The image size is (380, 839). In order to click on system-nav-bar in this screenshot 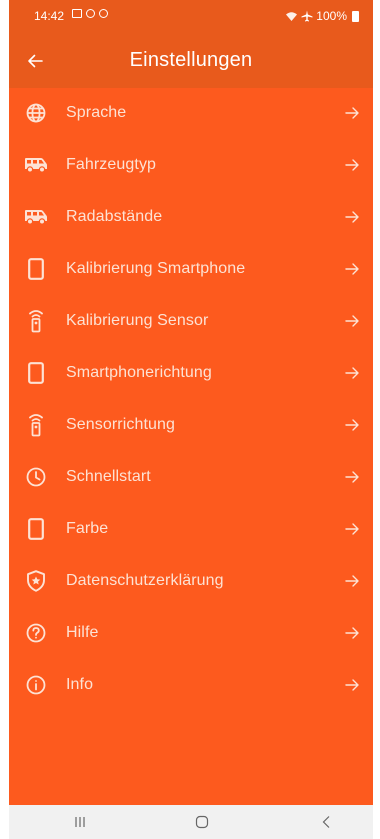, I will do `click(191, 822)`.